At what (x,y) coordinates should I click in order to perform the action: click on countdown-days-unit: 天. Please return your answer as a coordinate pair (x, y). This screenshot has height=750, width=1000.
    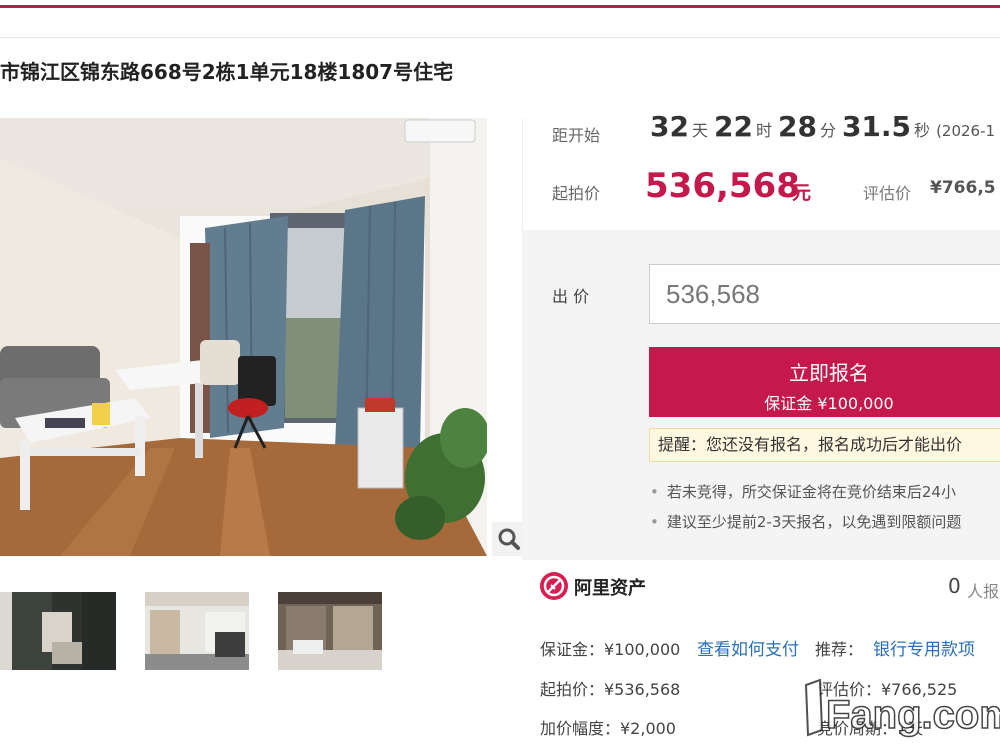
    Looking at the image, I should click on (699, 130).